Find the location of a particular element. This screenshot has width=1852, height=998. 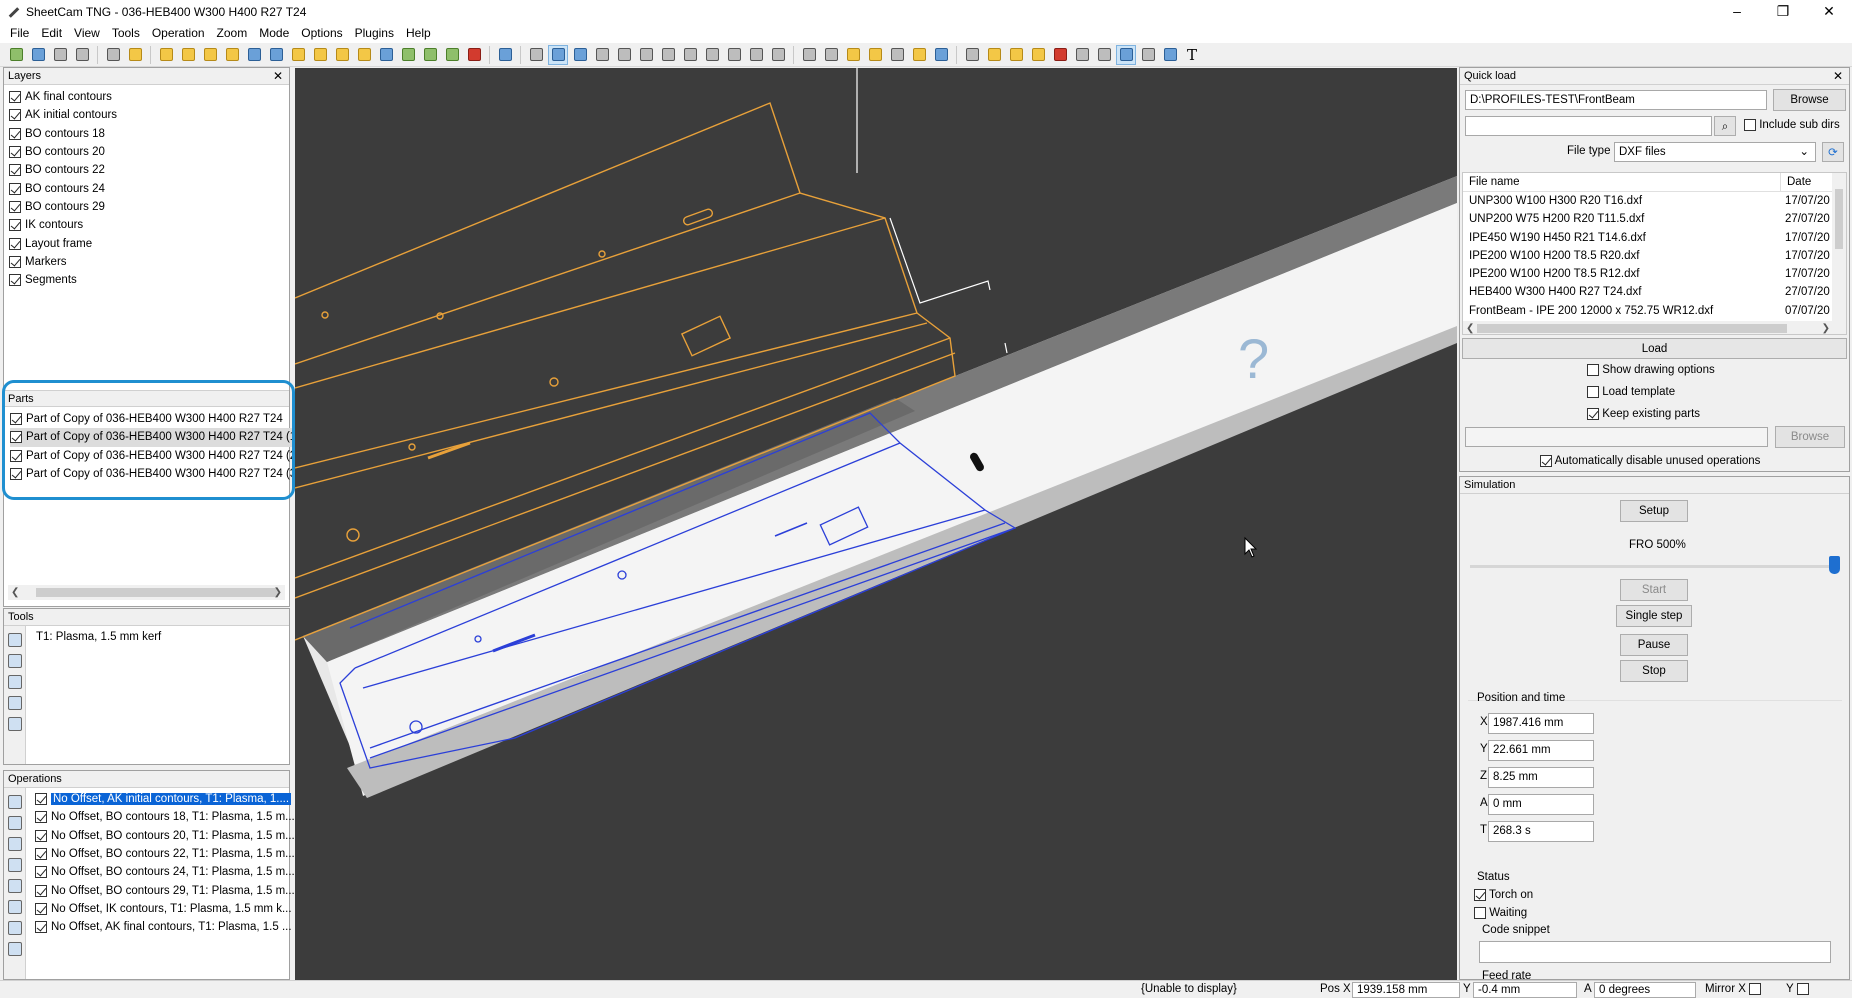

save-job-button is located at coordinates (60, 55).